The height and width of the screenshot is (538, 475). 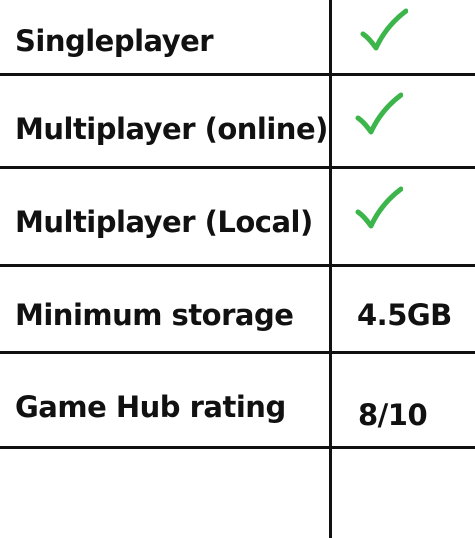 I want to click on column-divider, so click(x=330, y=269).